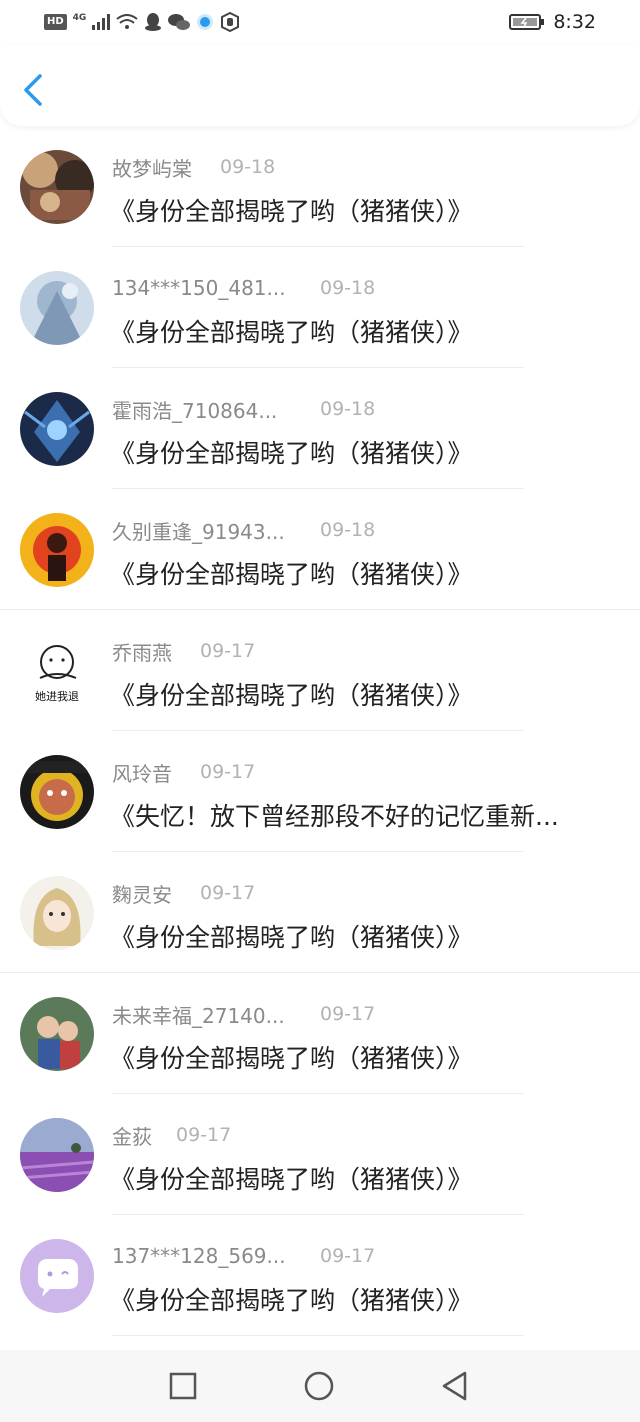 This screenshot has width=640, height=1422. I want to click on list-item: 137***128_569... 09-17 《身份全部揭晓了哟（猪猪侠）》, so click(320, 1275).